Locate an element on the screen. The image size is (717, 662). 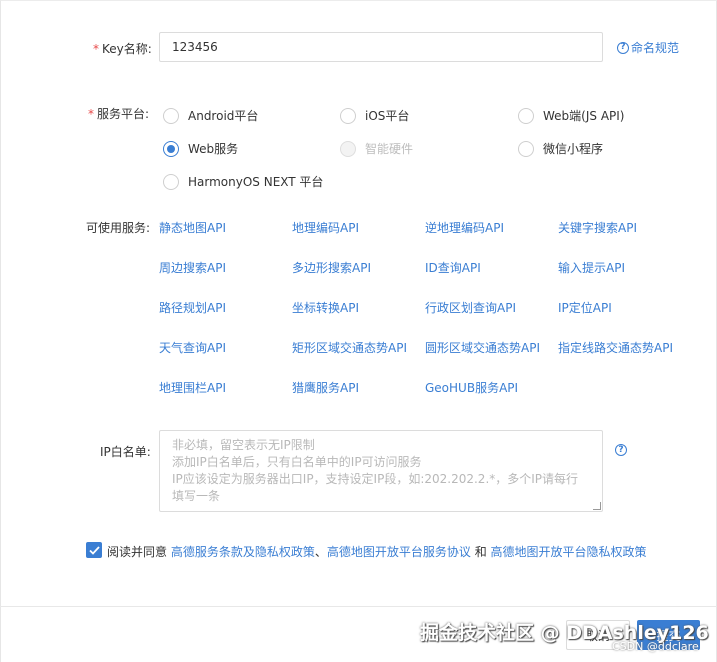
radio-web-service: Web服务 is located at coordinates (200, 148).